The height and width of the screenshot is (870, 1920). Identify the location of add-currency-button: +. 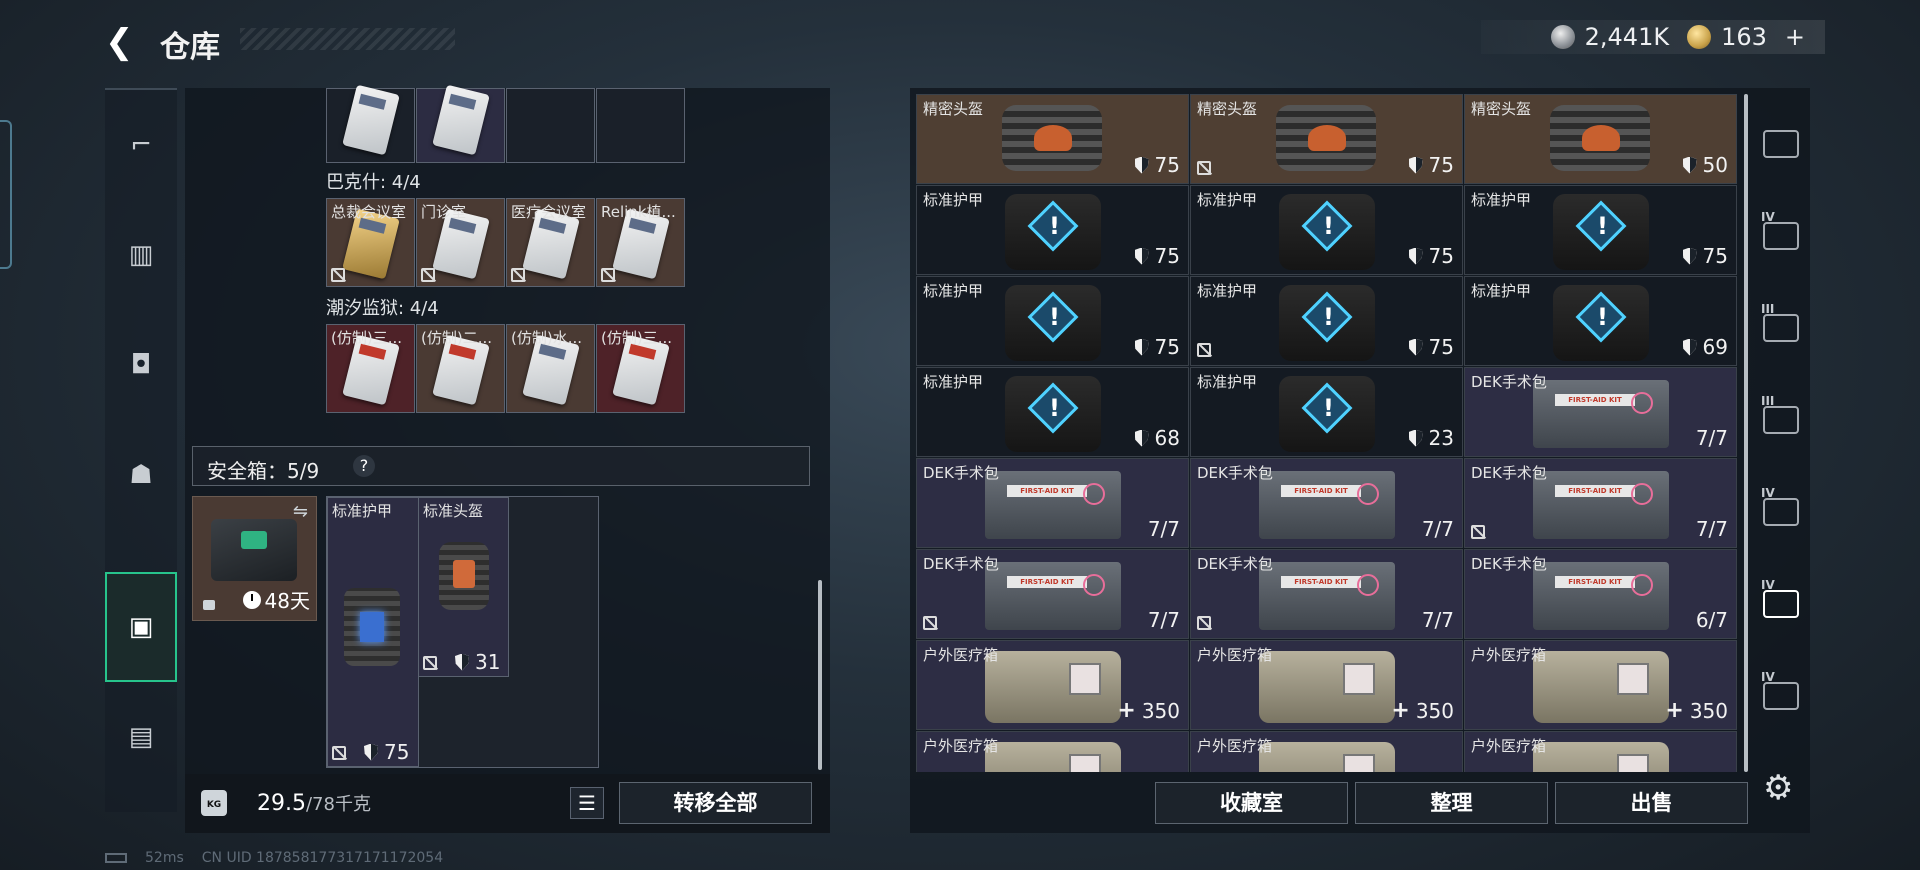
(1795, 37).